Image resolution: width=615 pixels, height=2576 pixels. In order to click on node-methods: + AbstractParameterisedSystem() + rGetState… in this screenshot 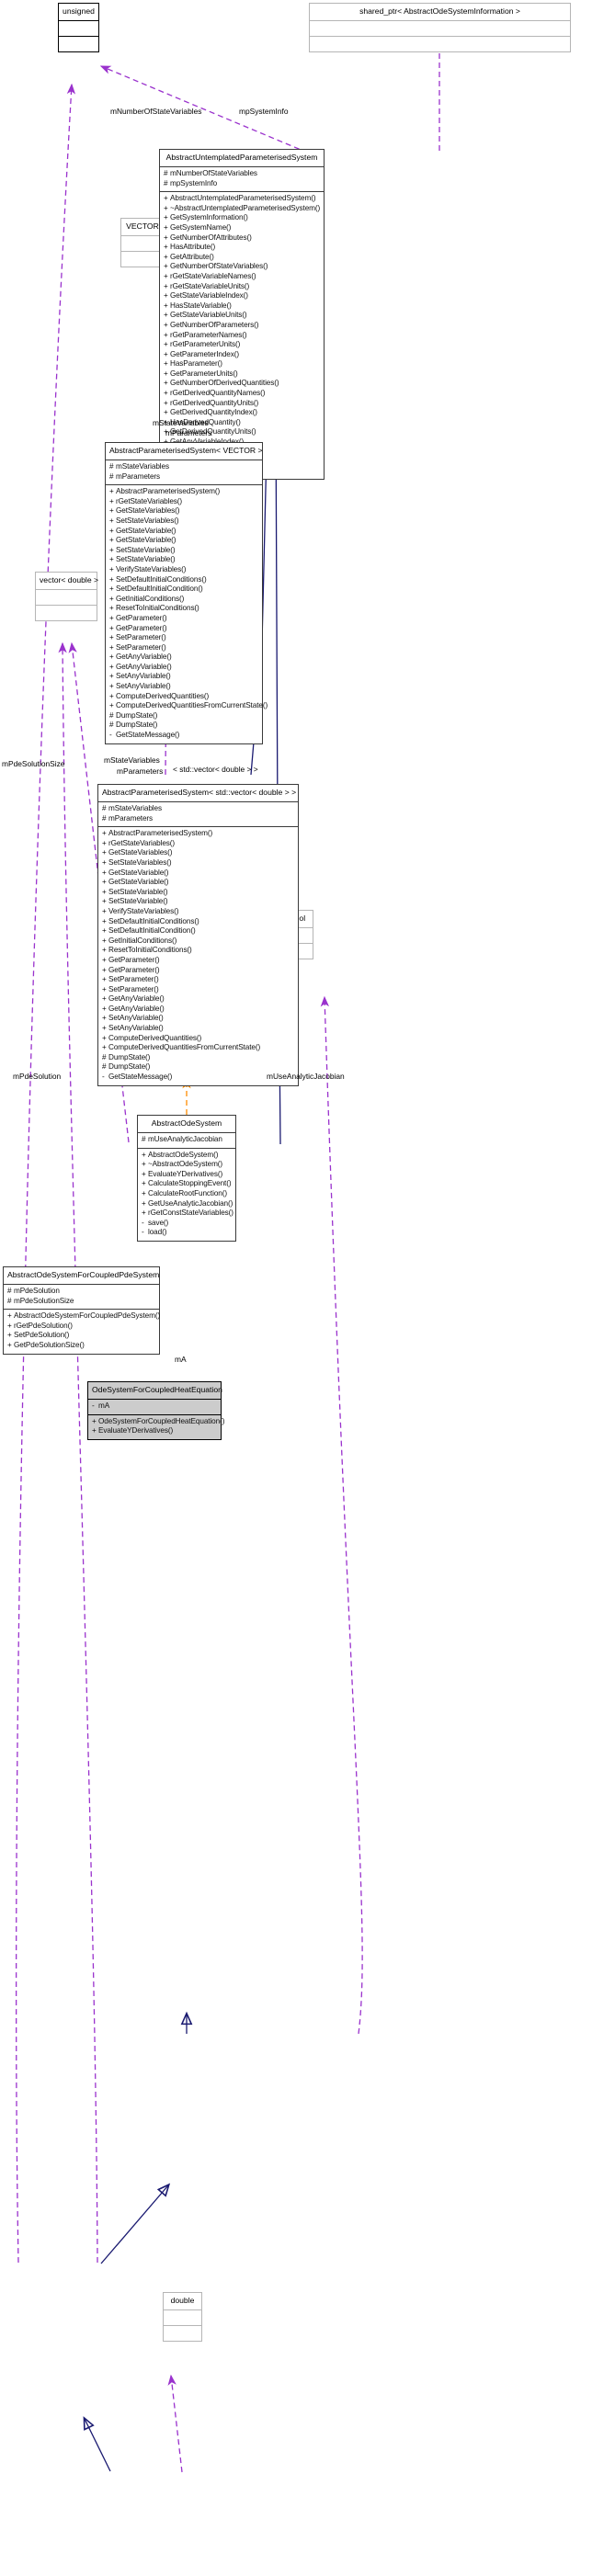, I will do `click(187, 614)`.